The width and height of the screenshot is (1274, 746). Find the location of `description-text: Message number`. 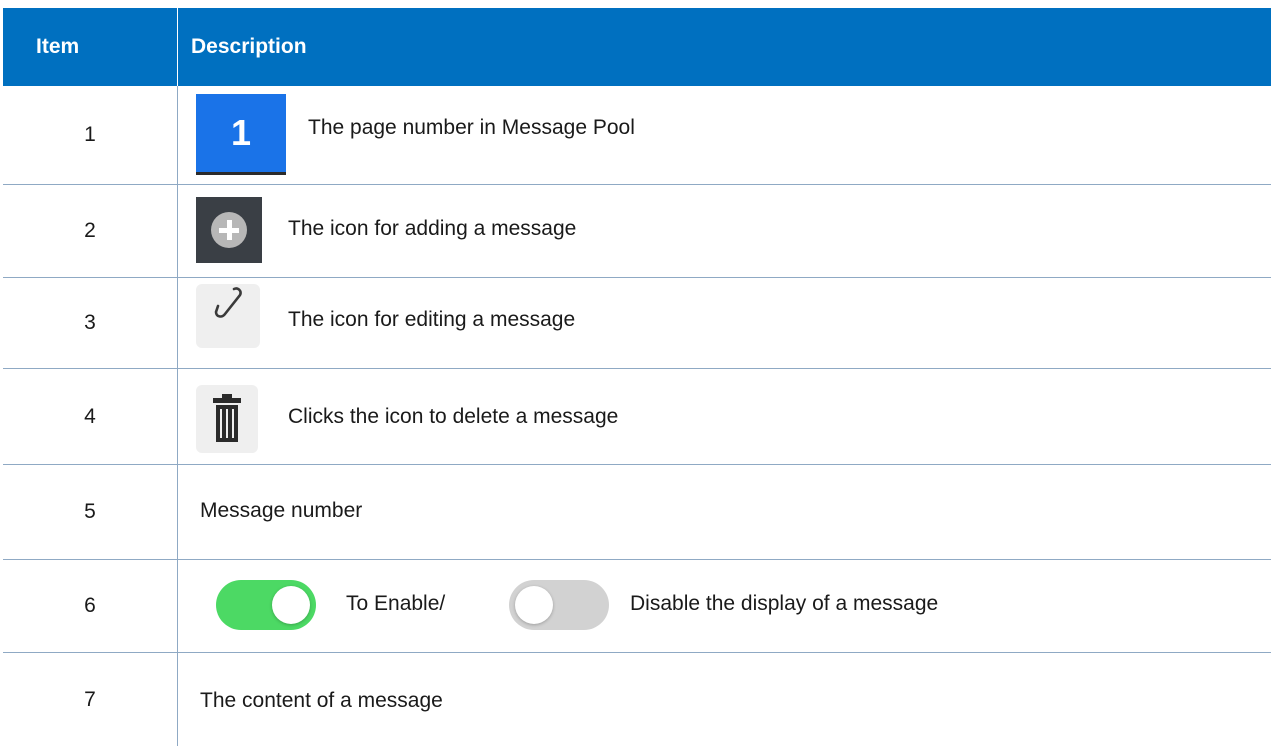

description-text: Message number is located at coordinates (281, 510).